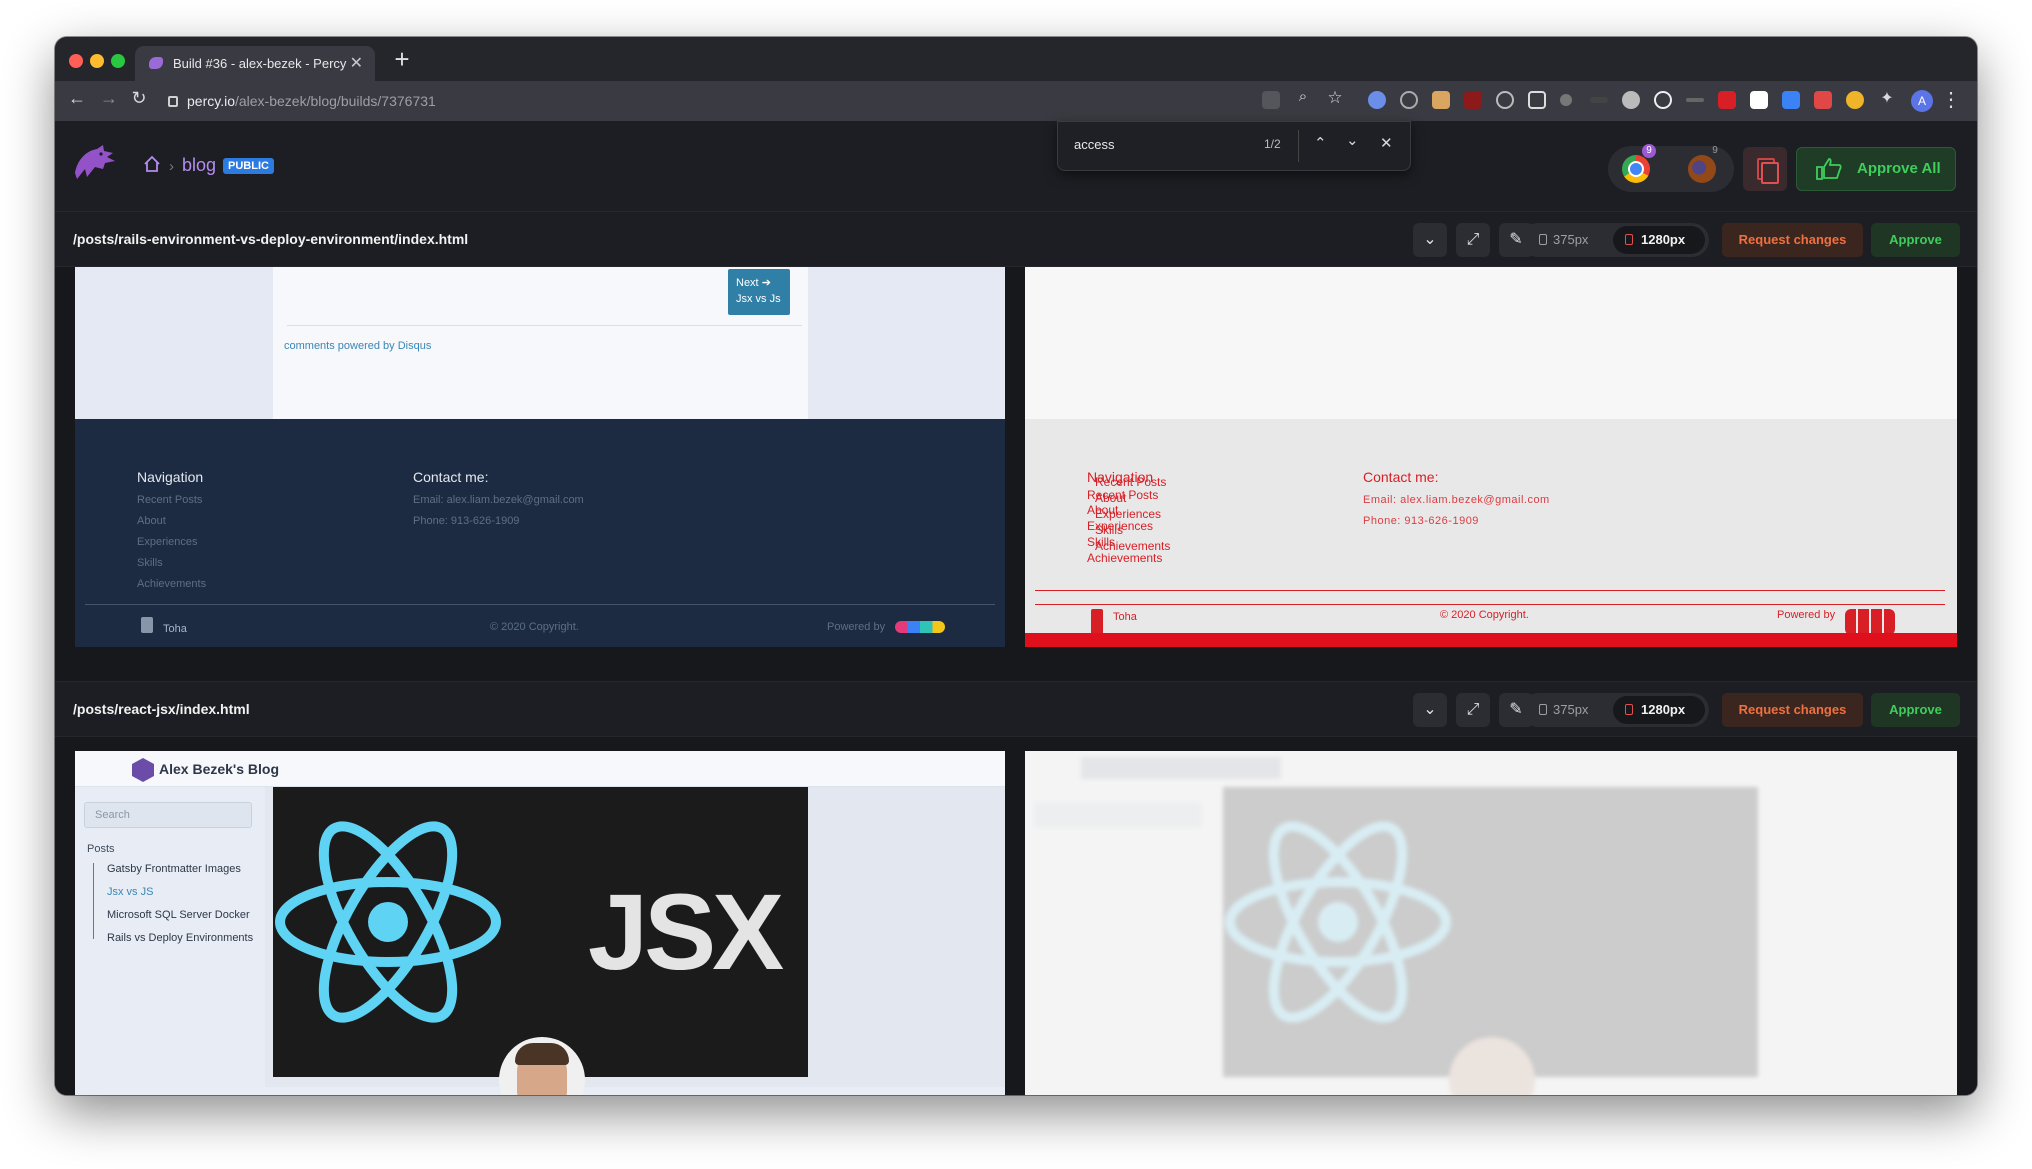 This screenshot has height=1169, width=2032. Describe the element at coordinates (95, 162) in the screenshot. I see `percy-logo-icon` at that location.